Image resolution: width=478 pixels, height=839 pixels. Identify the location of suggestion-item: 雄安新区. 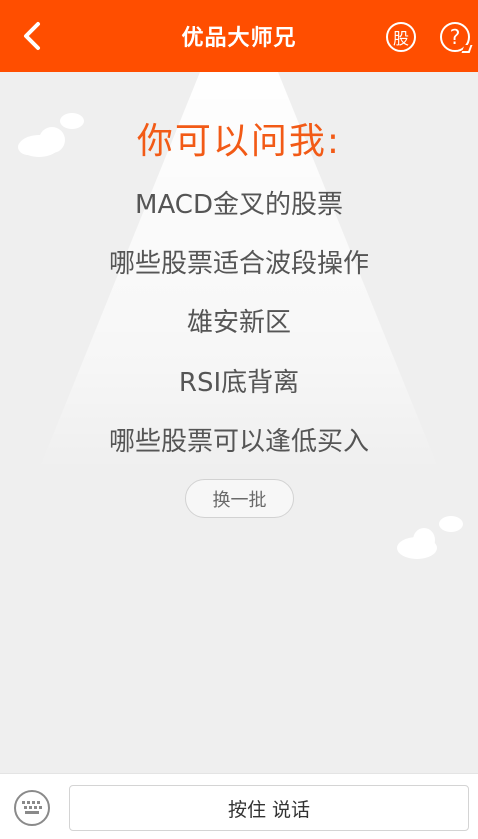
(239, 320).